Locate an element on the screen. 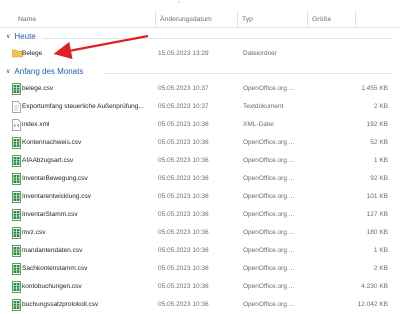  file-name: InventarStamm.csv is located at coordinates (50, 214).